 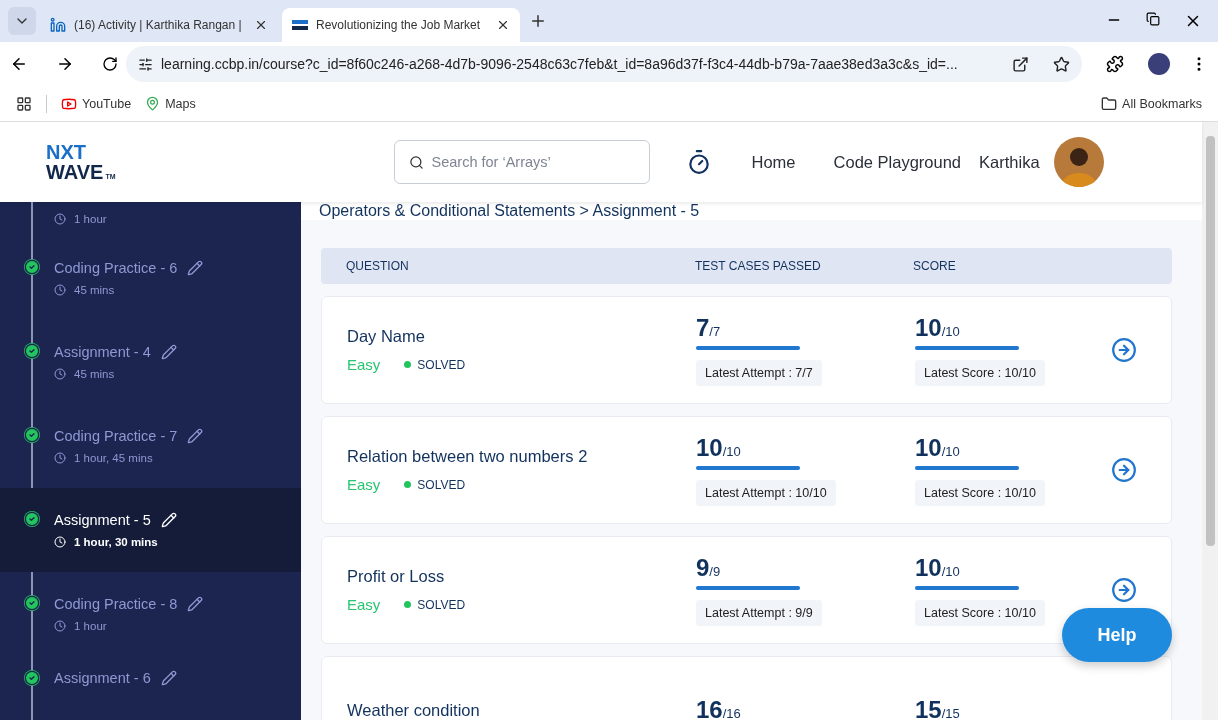 What do you see at coordinates (773, 162) in the screenshot?
I see `nav-link: Home` at bounding box center [773, 162].